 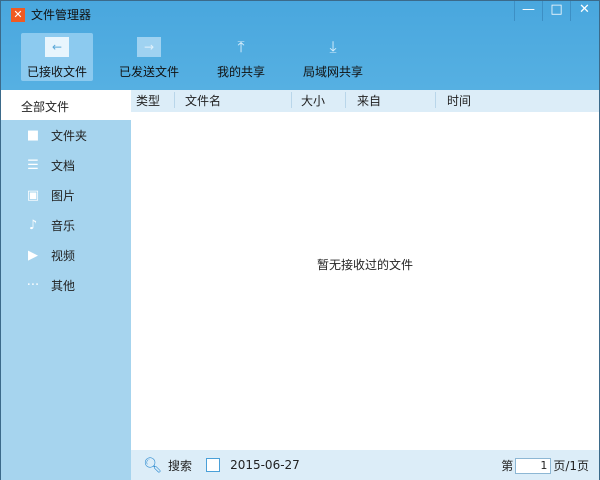 I want to click on sidebar-item-documents: ☰ 文档, so click(x=66, y=165).